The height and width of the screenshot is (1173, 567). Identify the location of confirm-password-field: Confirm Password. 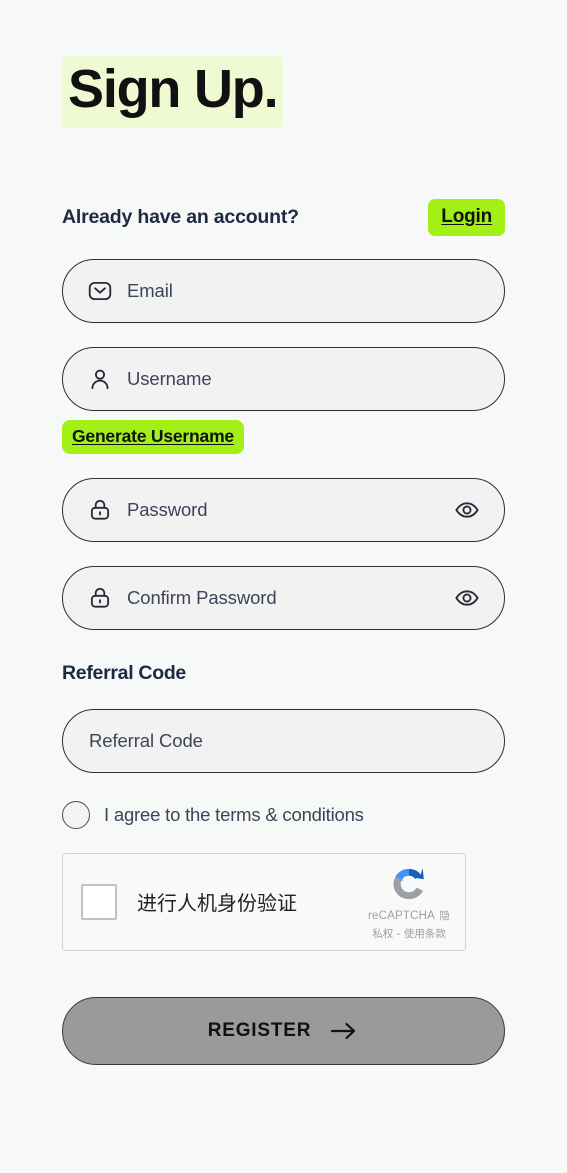
(283, 597).